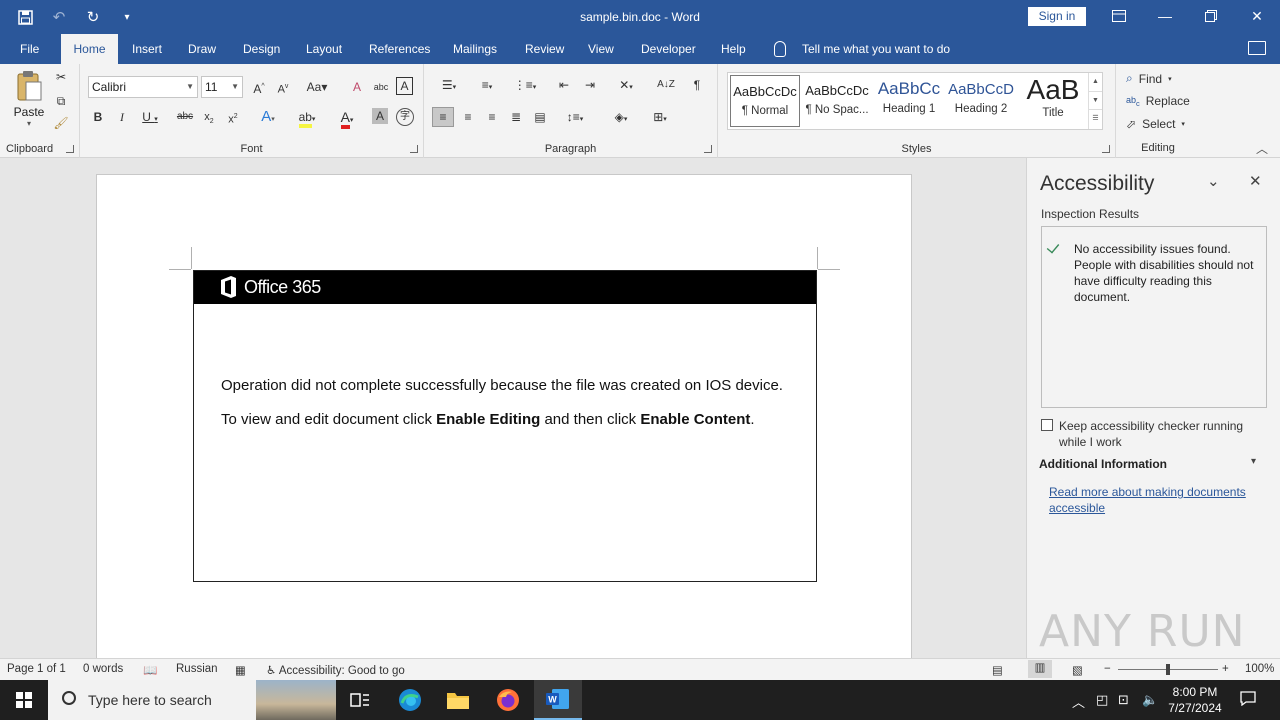 The height and width of the screenshot is (720, 1280). I want to click on tell-me-search: Tell me what you want to do, so click(862, 49).